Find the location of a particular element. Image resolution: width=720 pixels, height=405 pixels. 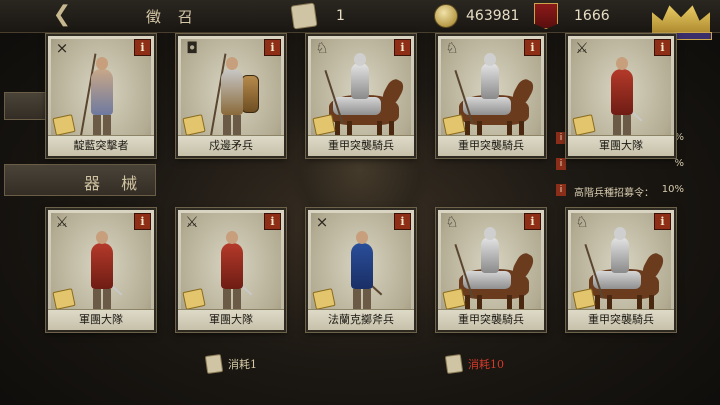

unit-name: 戍邊矛兵 is located at coordinates (231, 145).